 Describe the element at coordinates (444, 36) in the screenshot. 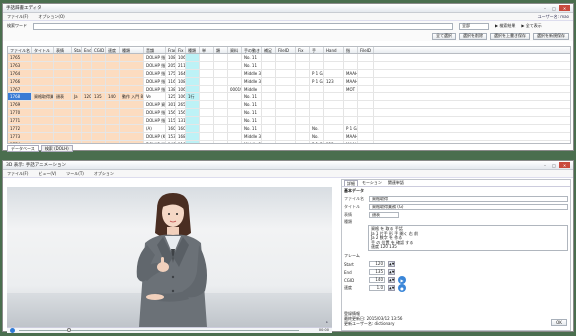

I see `select-all-button: 全て選択` at that location.